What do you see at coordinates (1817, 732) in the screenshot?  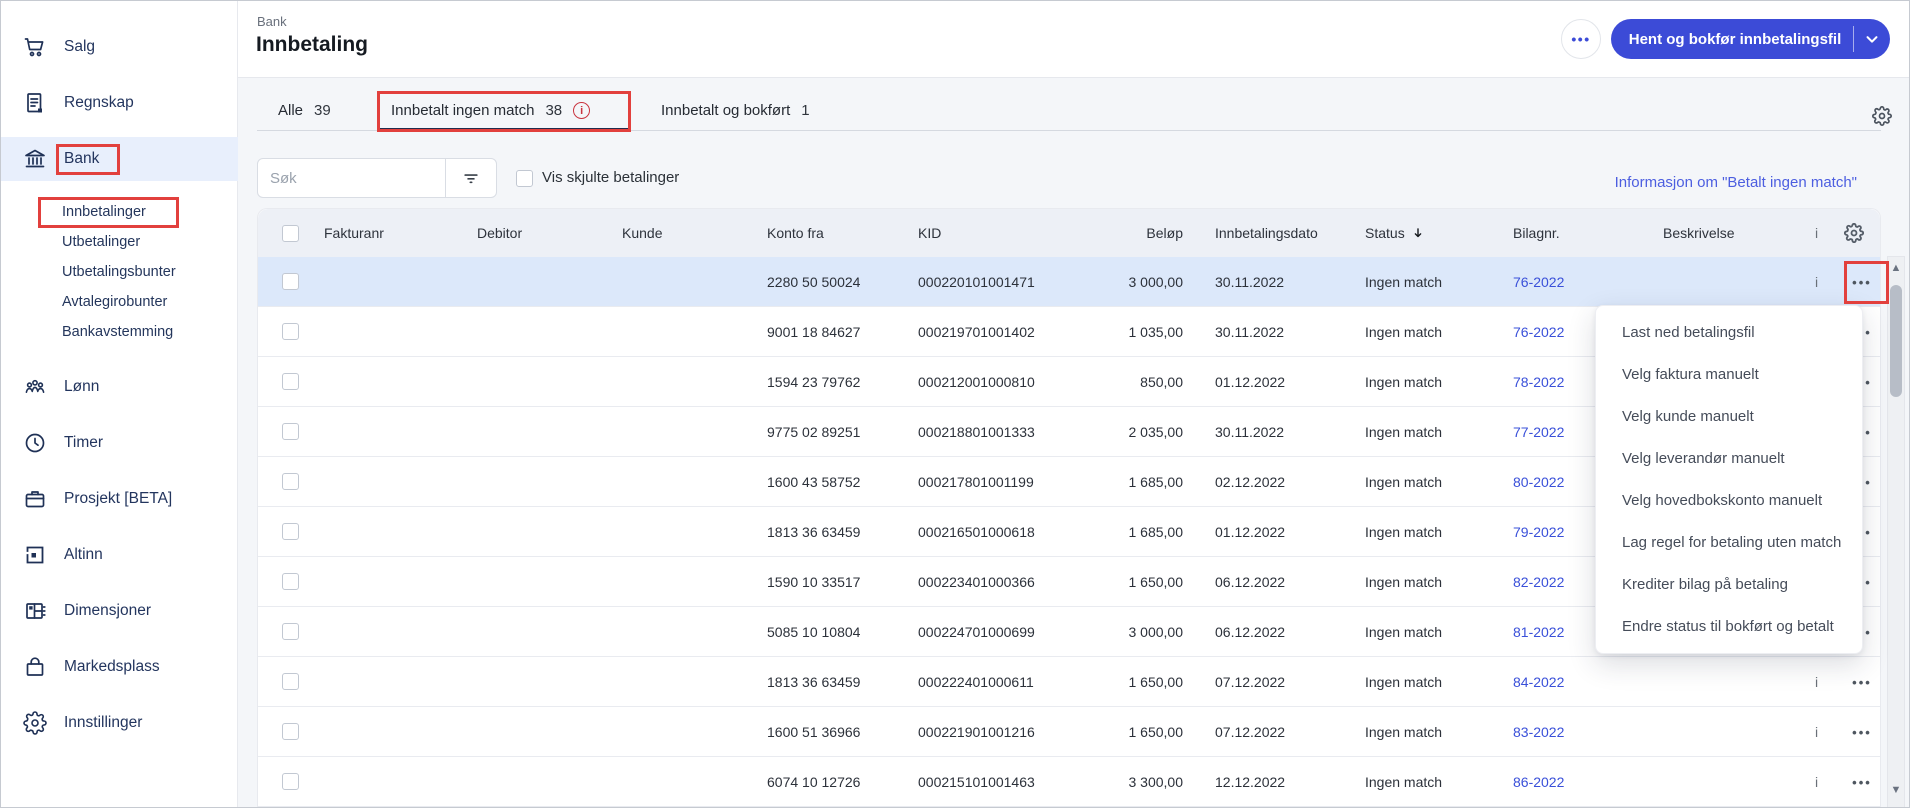 I see `truncated-text-marker: i` at bounding box center [1817, 732].